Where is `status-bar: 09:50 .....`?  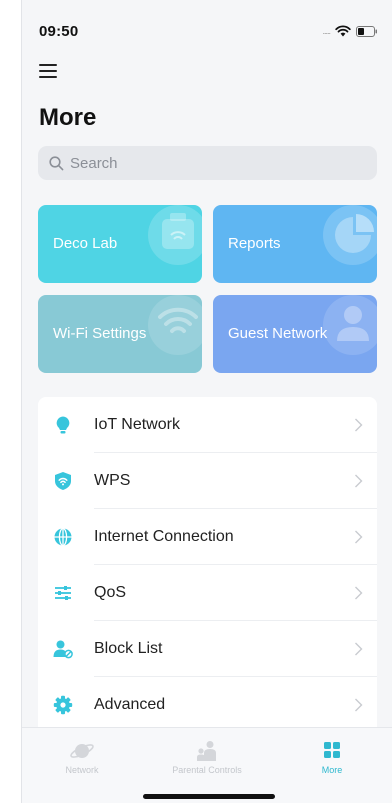
status-bar: 09:50 ..... is located at coordinates (207, 27).